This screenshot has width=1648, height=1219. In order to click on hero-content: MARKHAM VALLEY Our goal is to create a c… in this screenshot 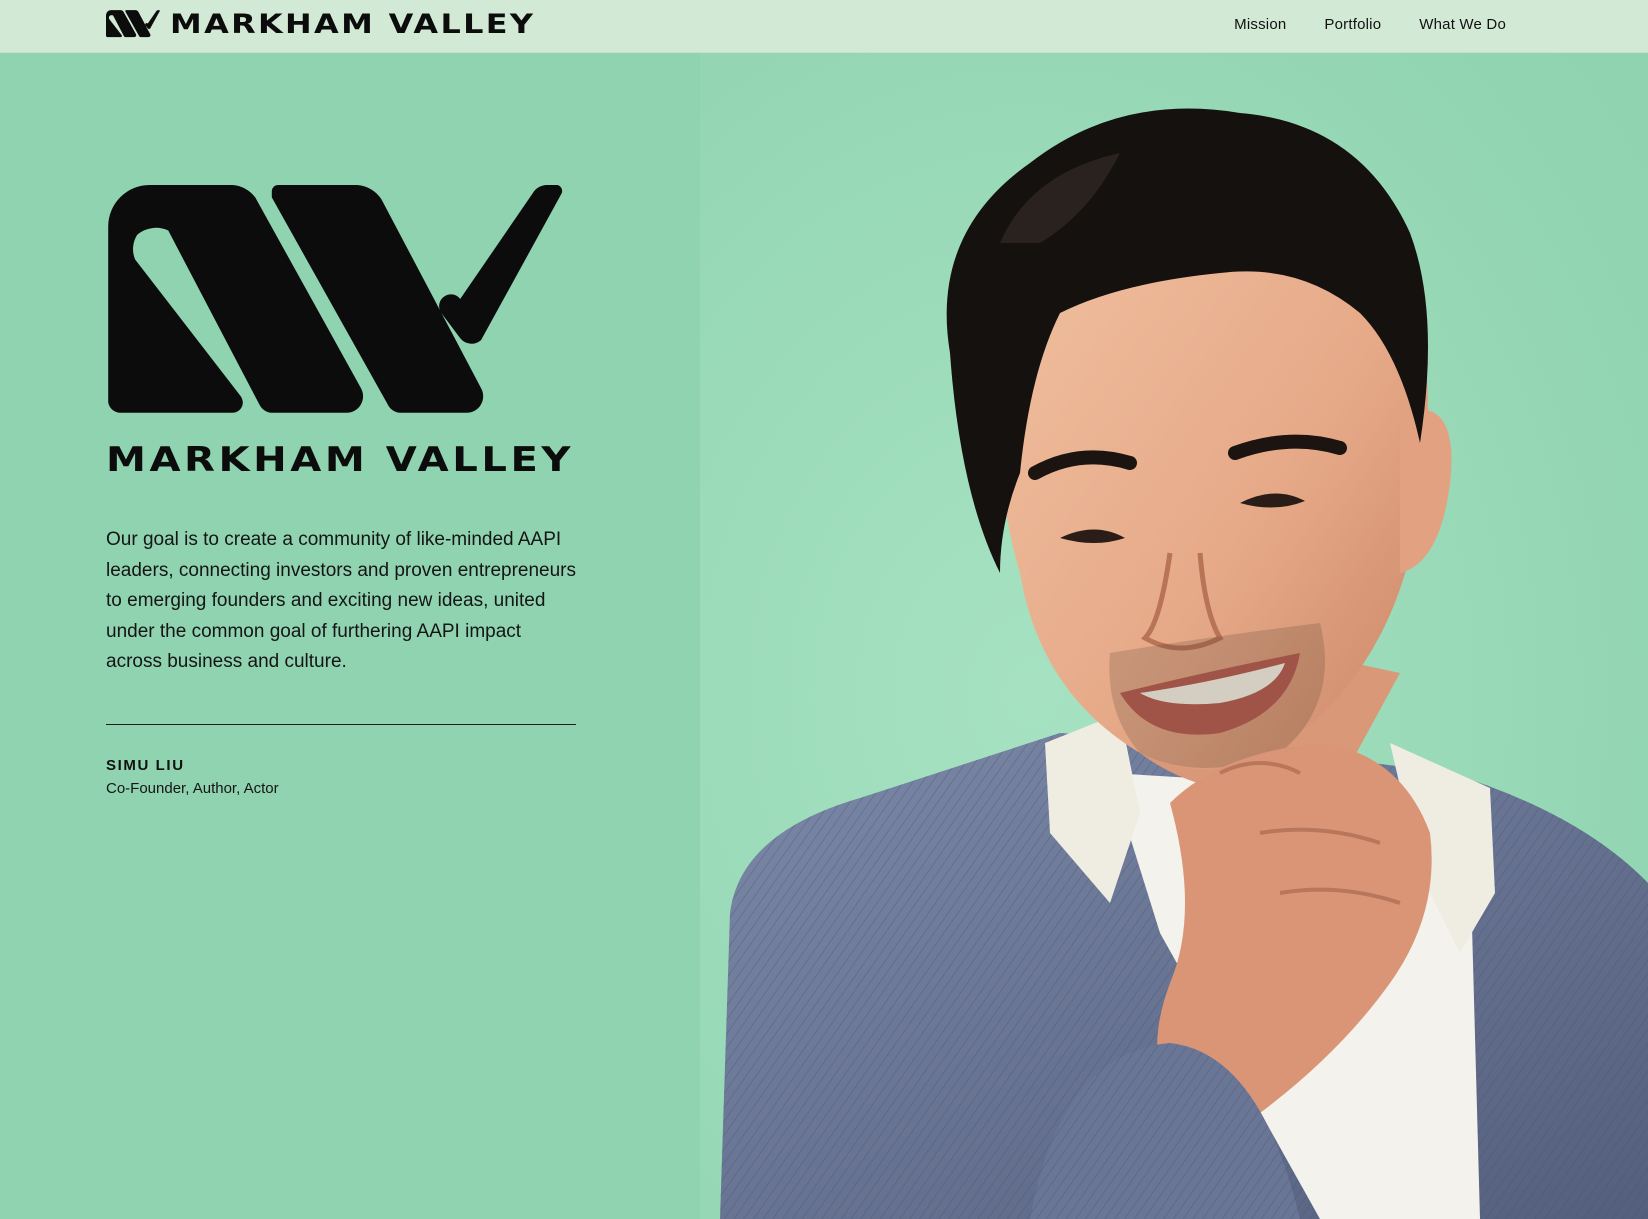, I will do `click(346, 491)`.